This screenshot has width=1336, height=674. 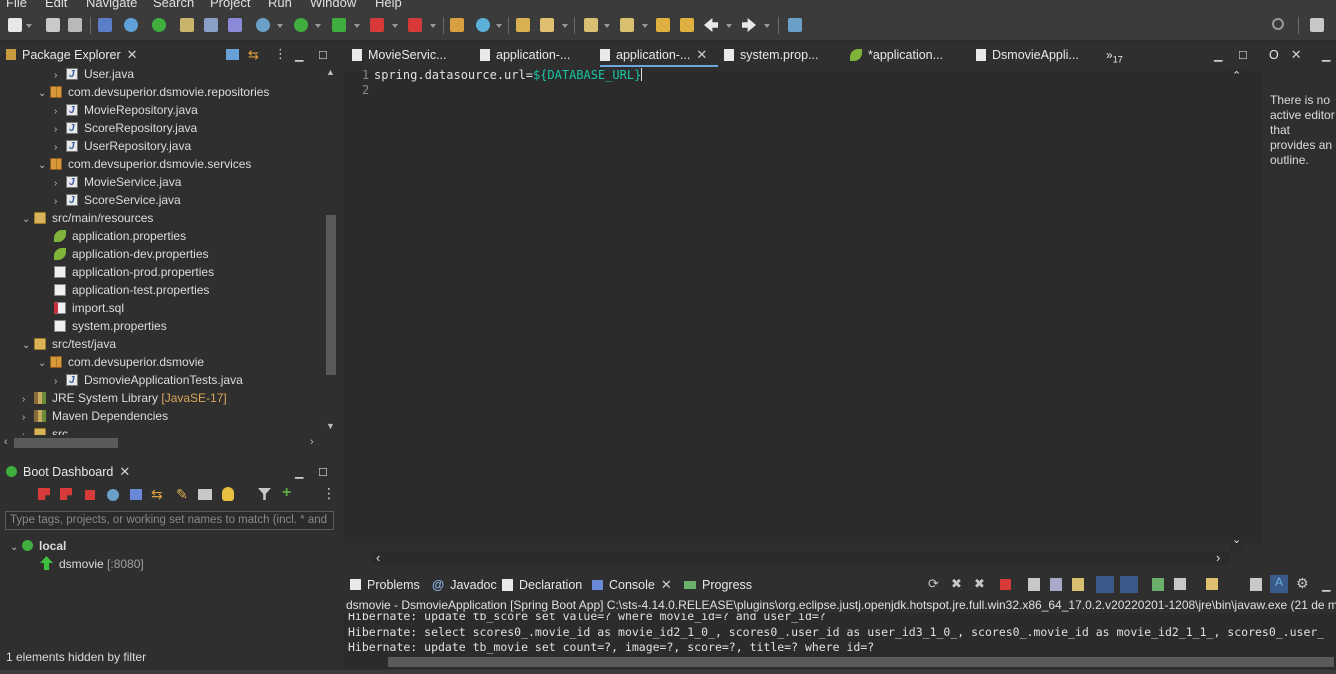 What do you see at coordinates (1212, 584) in the screenshot?
I see `new-console-icon` at bounding box center [1212, 584].